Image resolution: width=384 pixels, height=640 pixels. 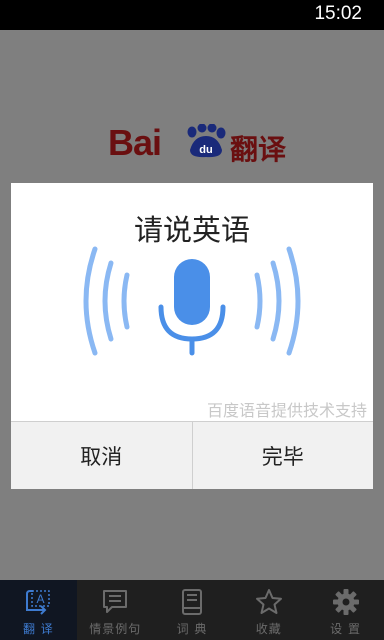 What do you see at coordinates (205, 150) in the screenshot?
I see `logo-badge-text: du` at bounding box center [205, 150].